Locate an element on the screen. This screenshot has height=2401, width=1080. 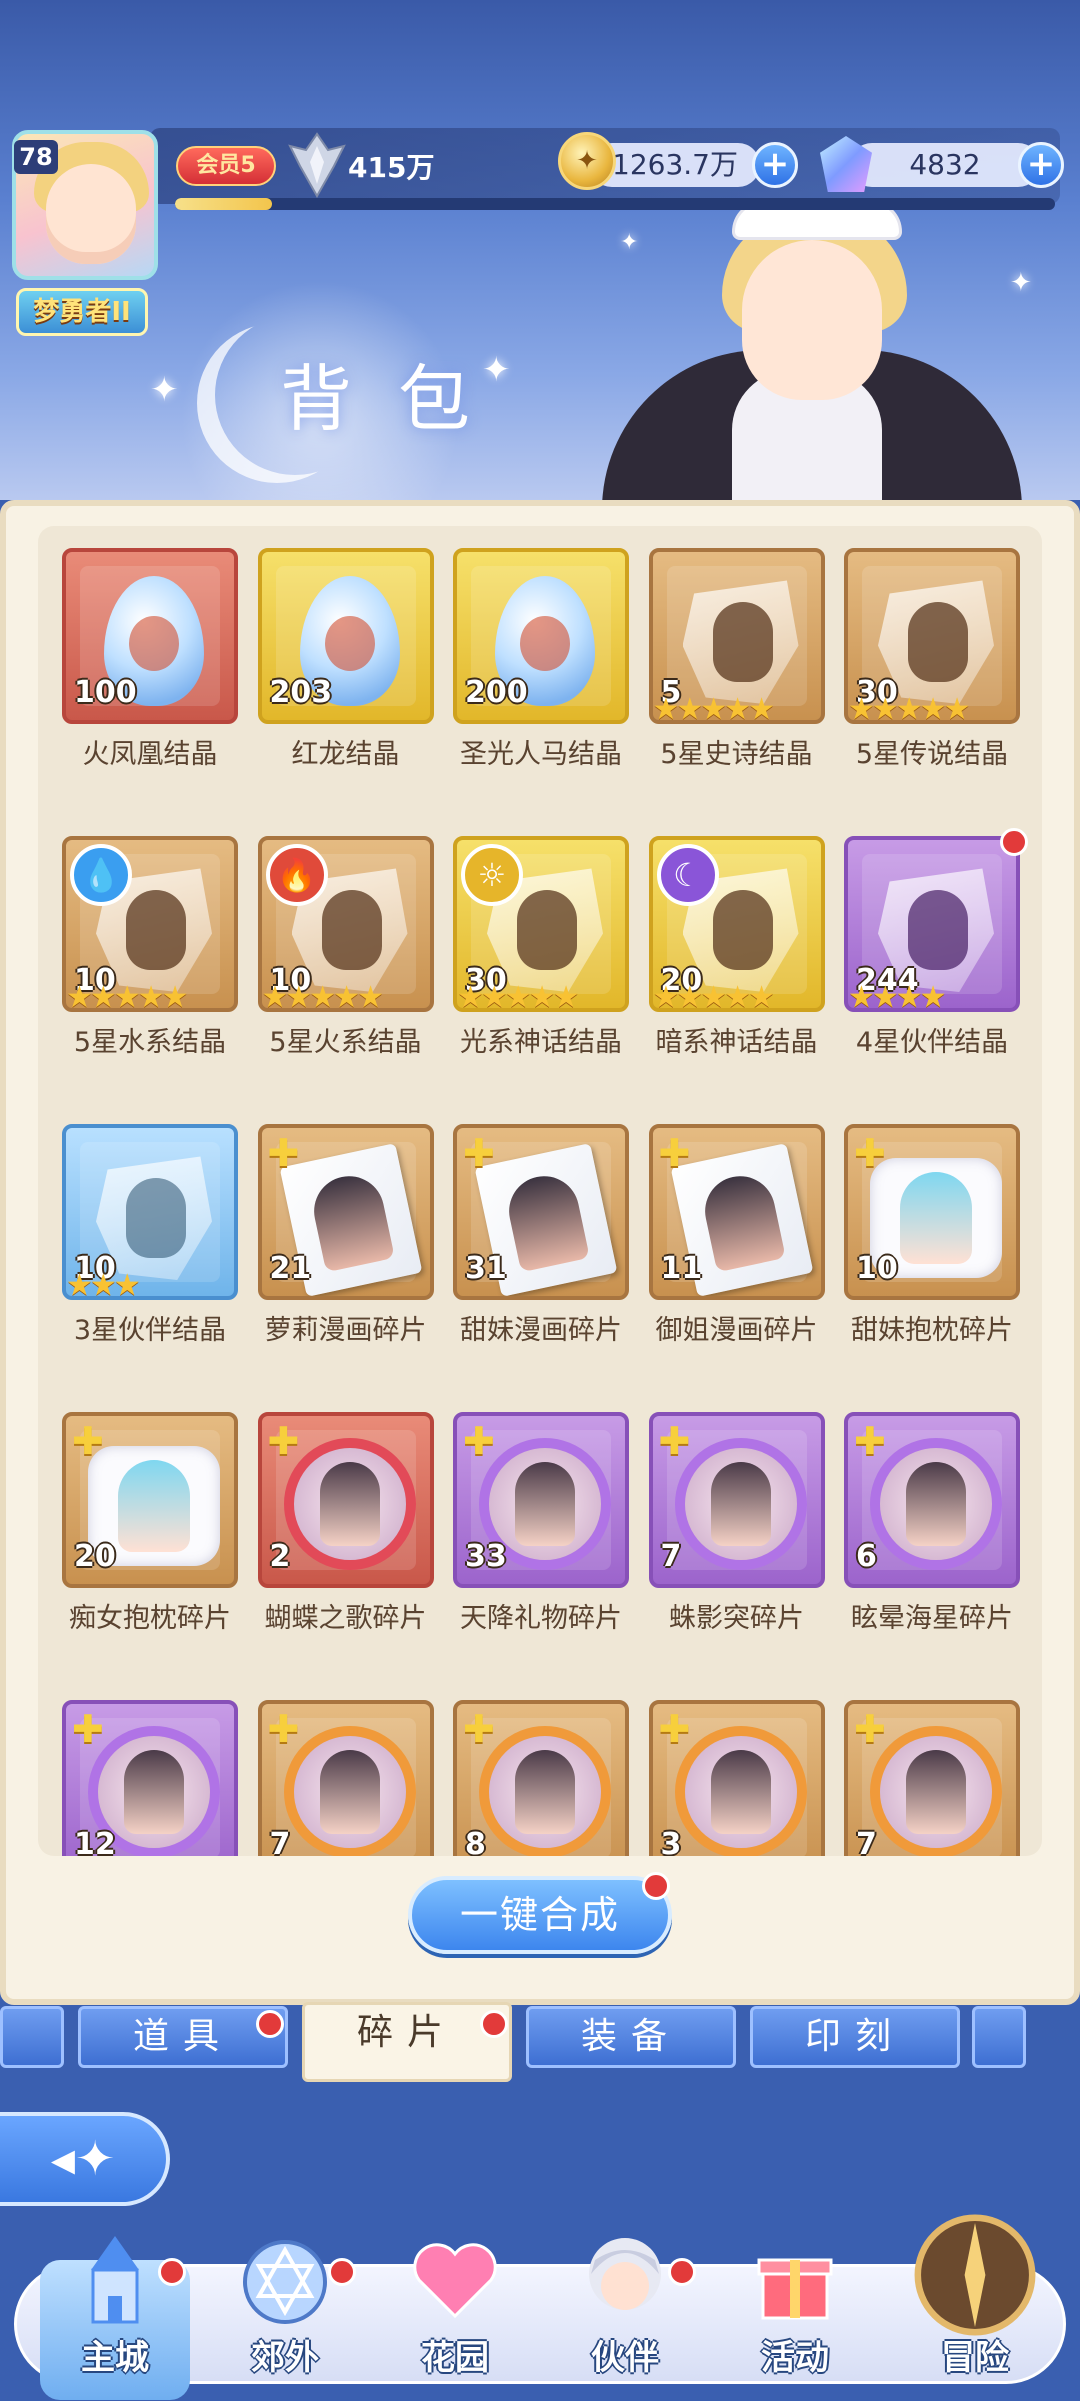
item-quantity: 20 is located at coordinates (95, 1556).